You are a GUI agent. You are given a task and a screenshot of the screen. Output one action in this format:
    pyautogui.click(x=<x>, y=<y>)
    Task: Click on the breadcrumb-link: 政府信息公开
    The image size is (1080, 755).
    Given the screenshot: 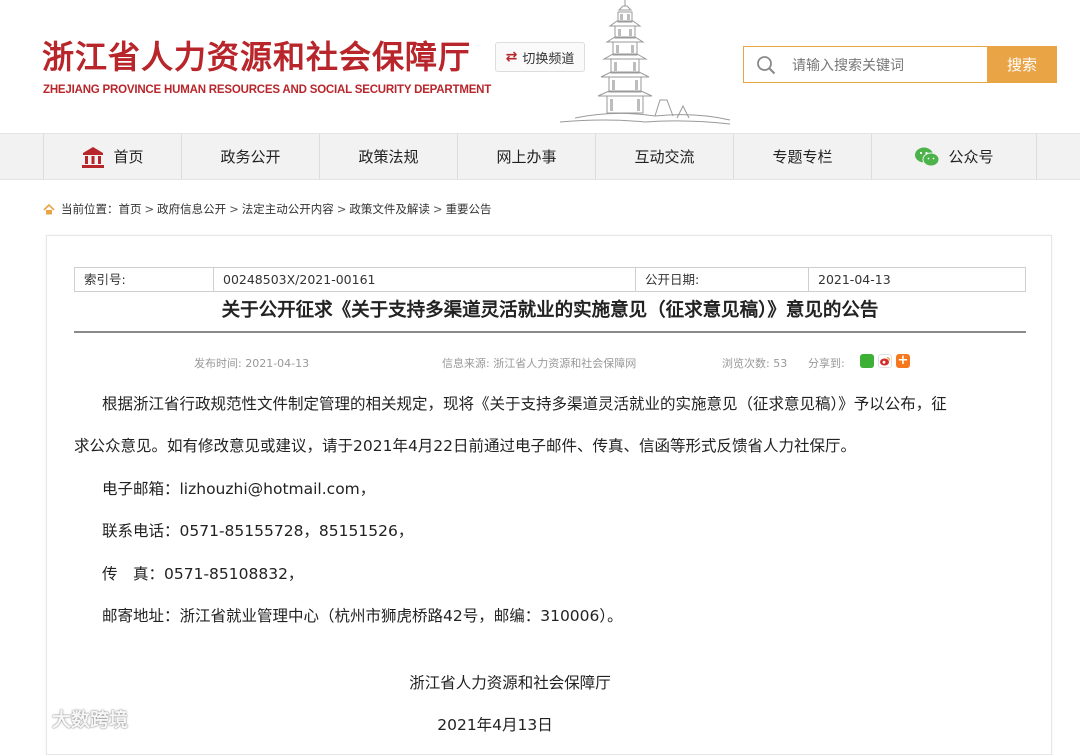 What is the action you would take?
    pyautogui.click(x=191, y=209)
    